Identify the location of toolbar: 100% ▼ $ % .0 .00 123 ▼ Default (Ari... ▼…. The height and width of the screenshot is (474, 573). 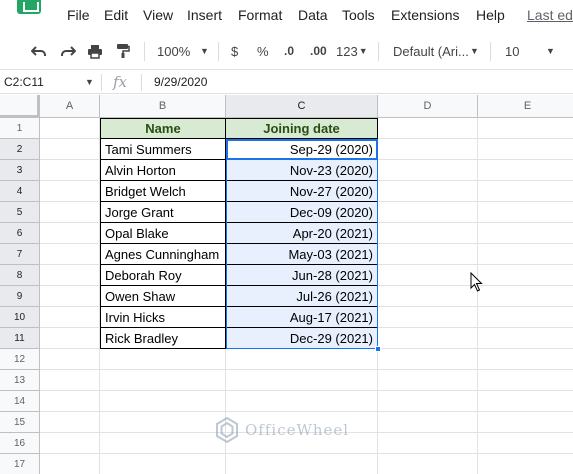
(286, 51).